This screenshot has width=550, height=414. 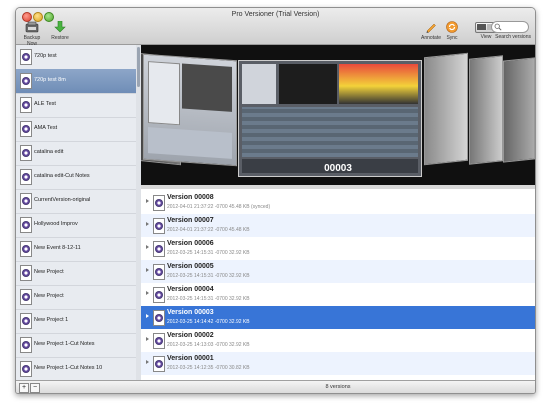 I want to click on sidebar-item-label: New Project 1-Cut Notes, so click(x=64, y=344).